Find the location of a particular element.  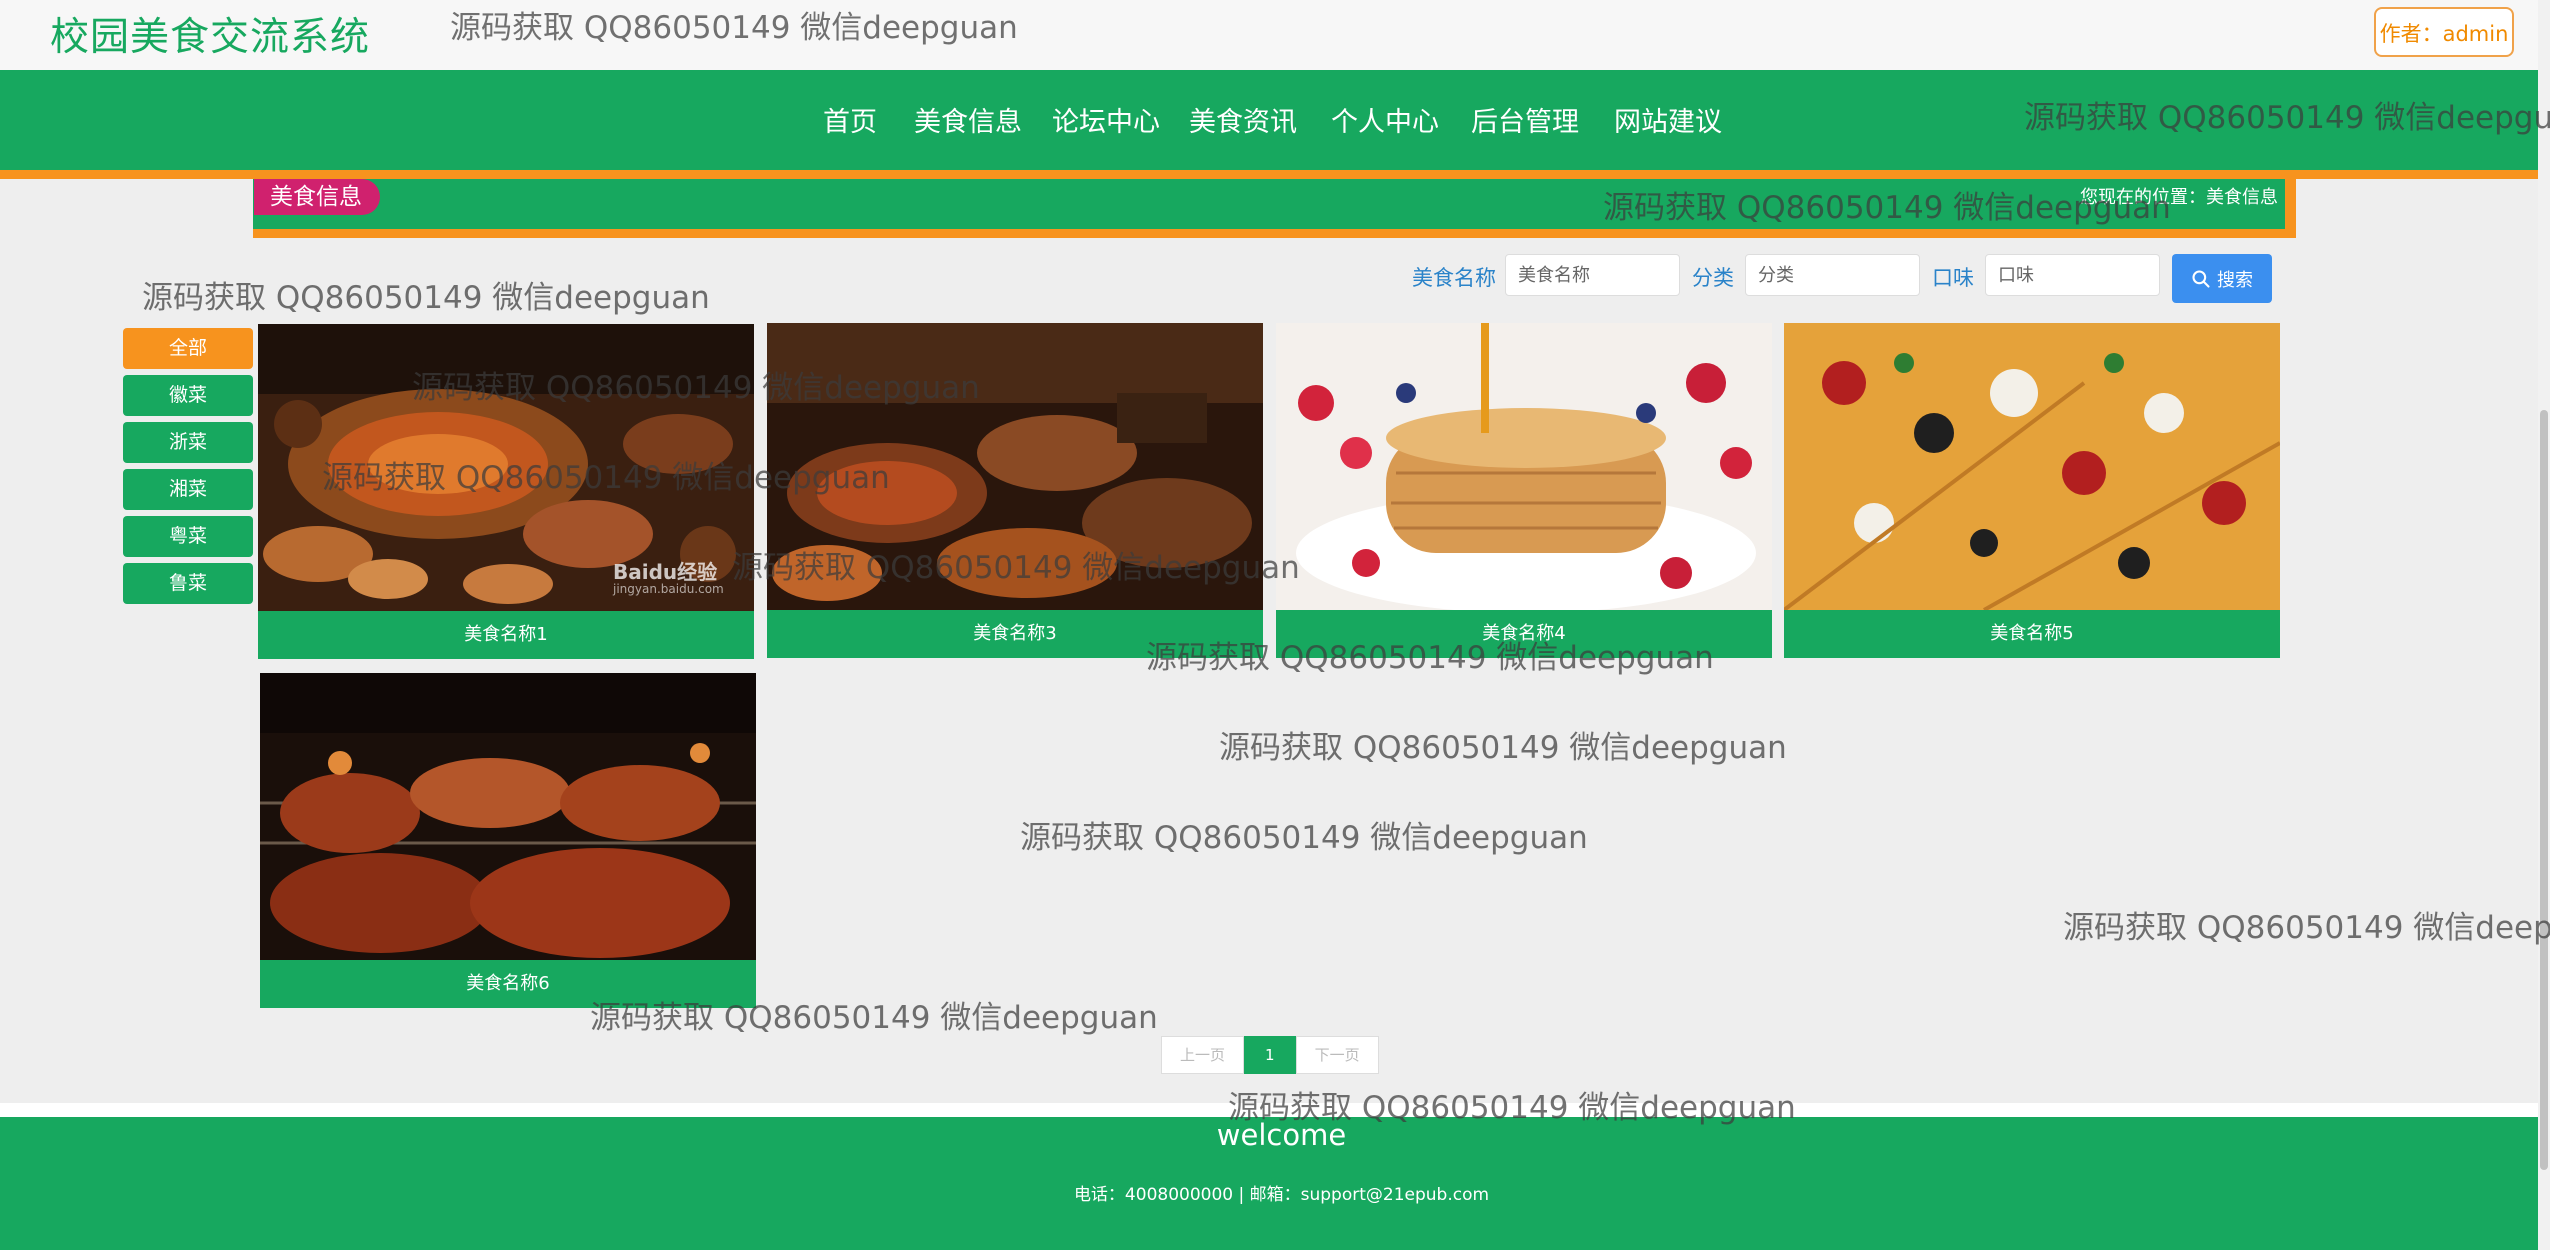

pagination: 上一页 1 下一页 is located at coordinates (1270, 1055).